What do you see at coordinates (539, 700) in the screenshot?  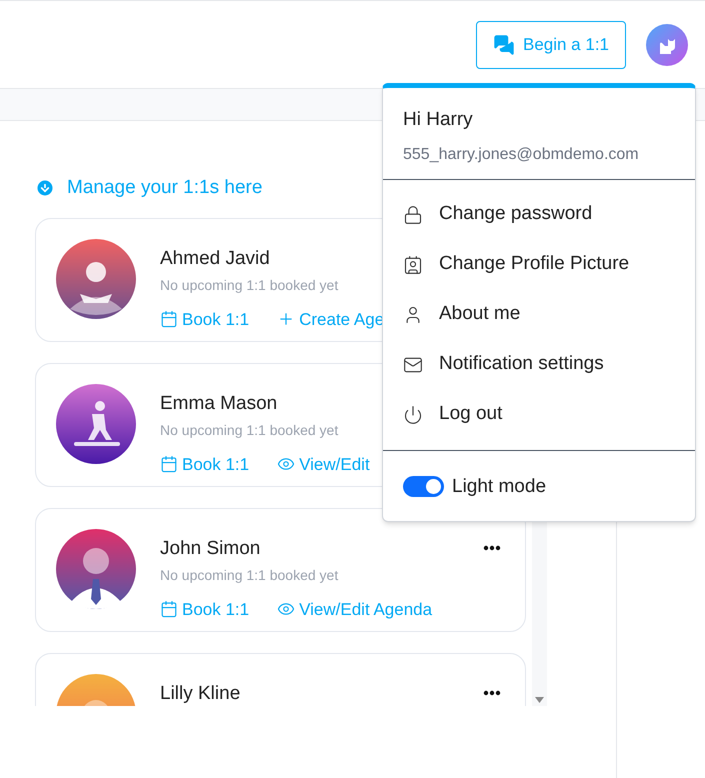 I see `scroll-down-icon` at bounding box center [539, 700].